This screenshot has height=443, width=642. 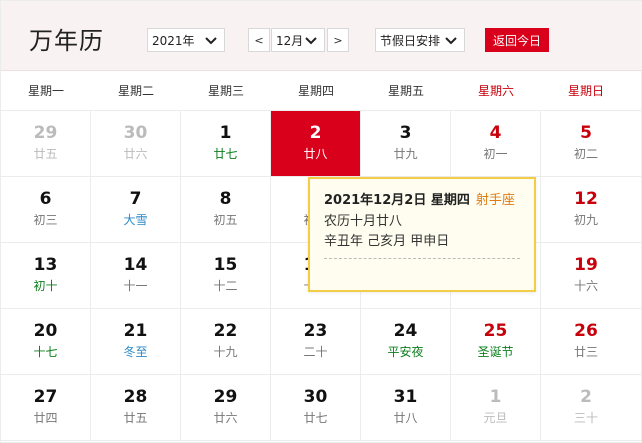 What do you see at coordinates (315, 331) in the screenshot?
I see `day-number: 23` at bounding box center [315, 331].